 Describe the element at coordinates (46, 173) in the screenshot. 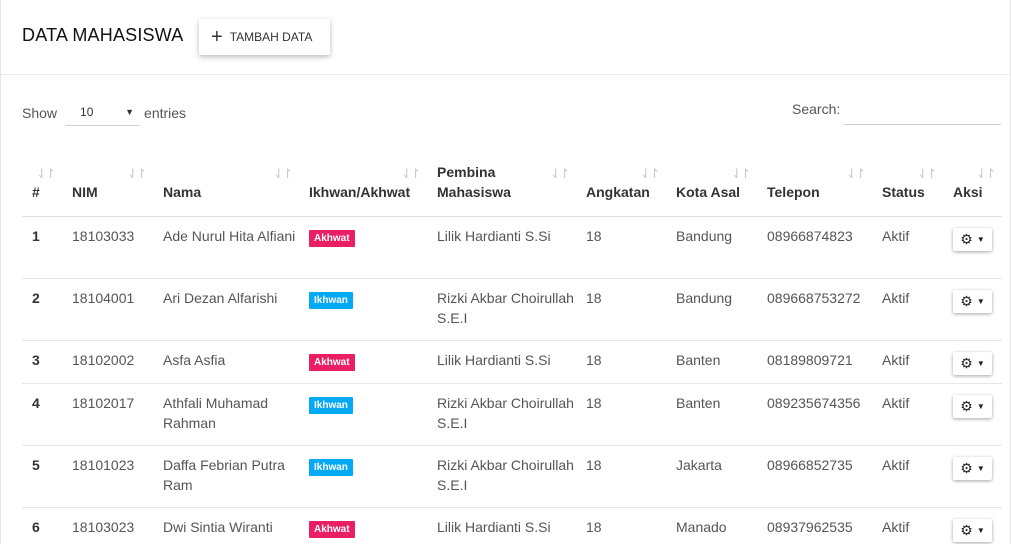

I see `sort-asc-icon: ⇃↾` at that location.